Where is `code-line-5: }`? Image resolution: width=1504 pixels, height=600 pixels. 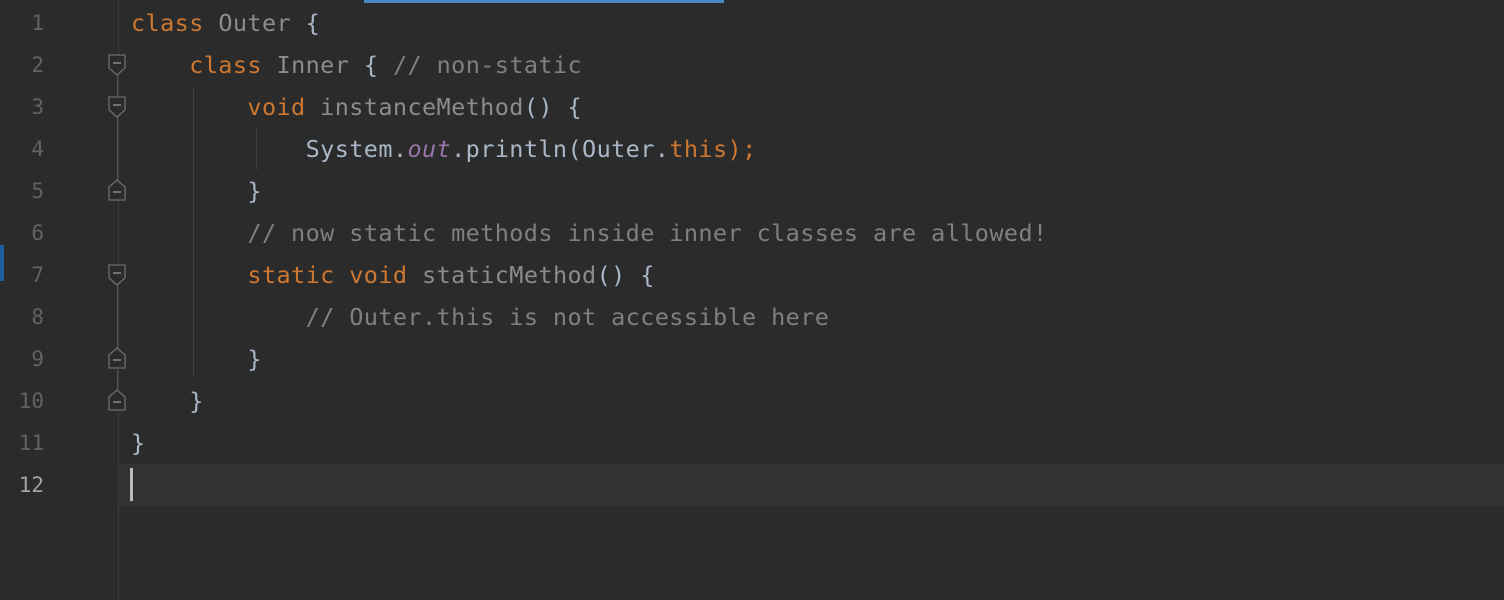
code-line-5: } is located at coordinates (196, 191).